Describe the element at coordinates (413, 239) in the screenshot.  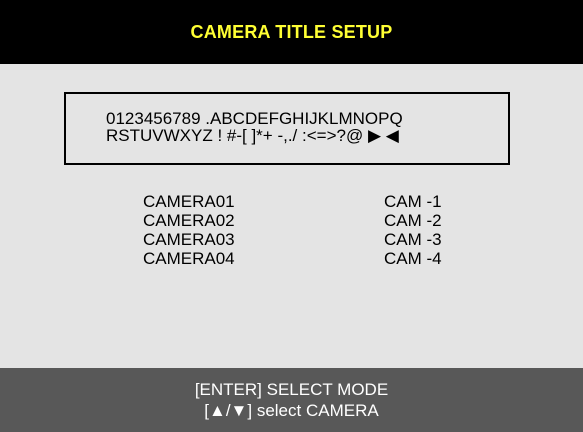
I see `camera-title-field: CAM -3` at that location.